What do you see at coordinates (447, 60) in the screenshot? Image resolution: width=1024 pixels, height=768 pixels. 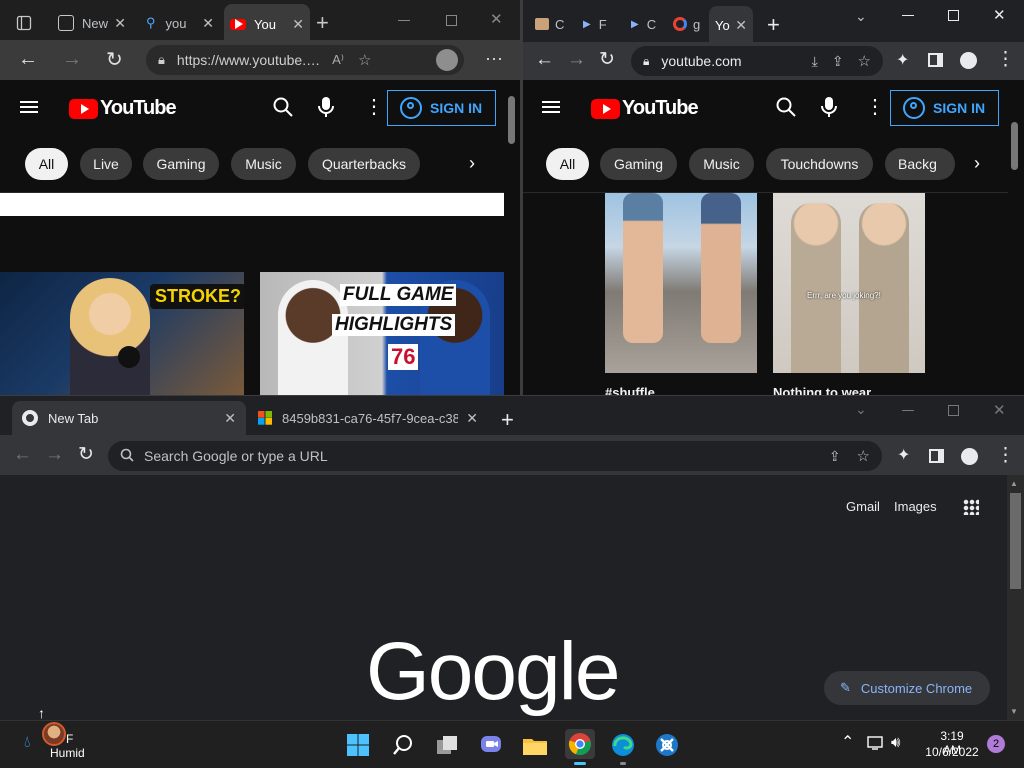 I see `profile-avatar` at bounding box center [447, 60].